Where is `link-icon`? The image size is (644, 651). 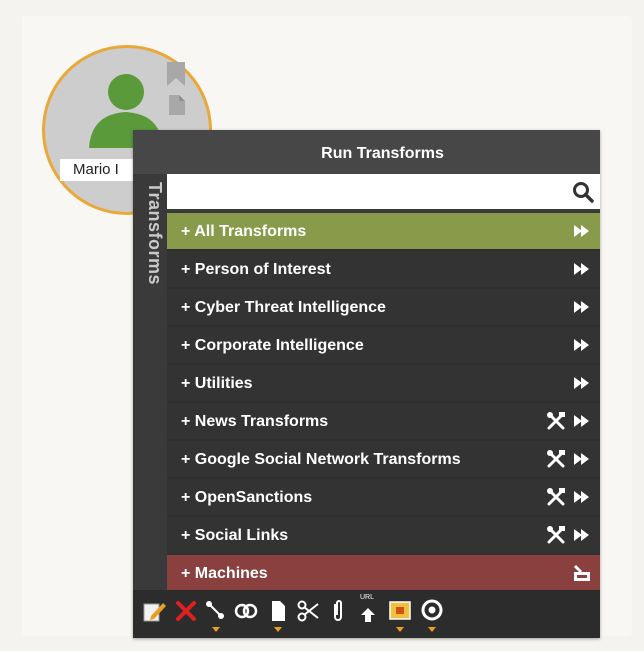
link-icon is located at coordinates (216, 615).